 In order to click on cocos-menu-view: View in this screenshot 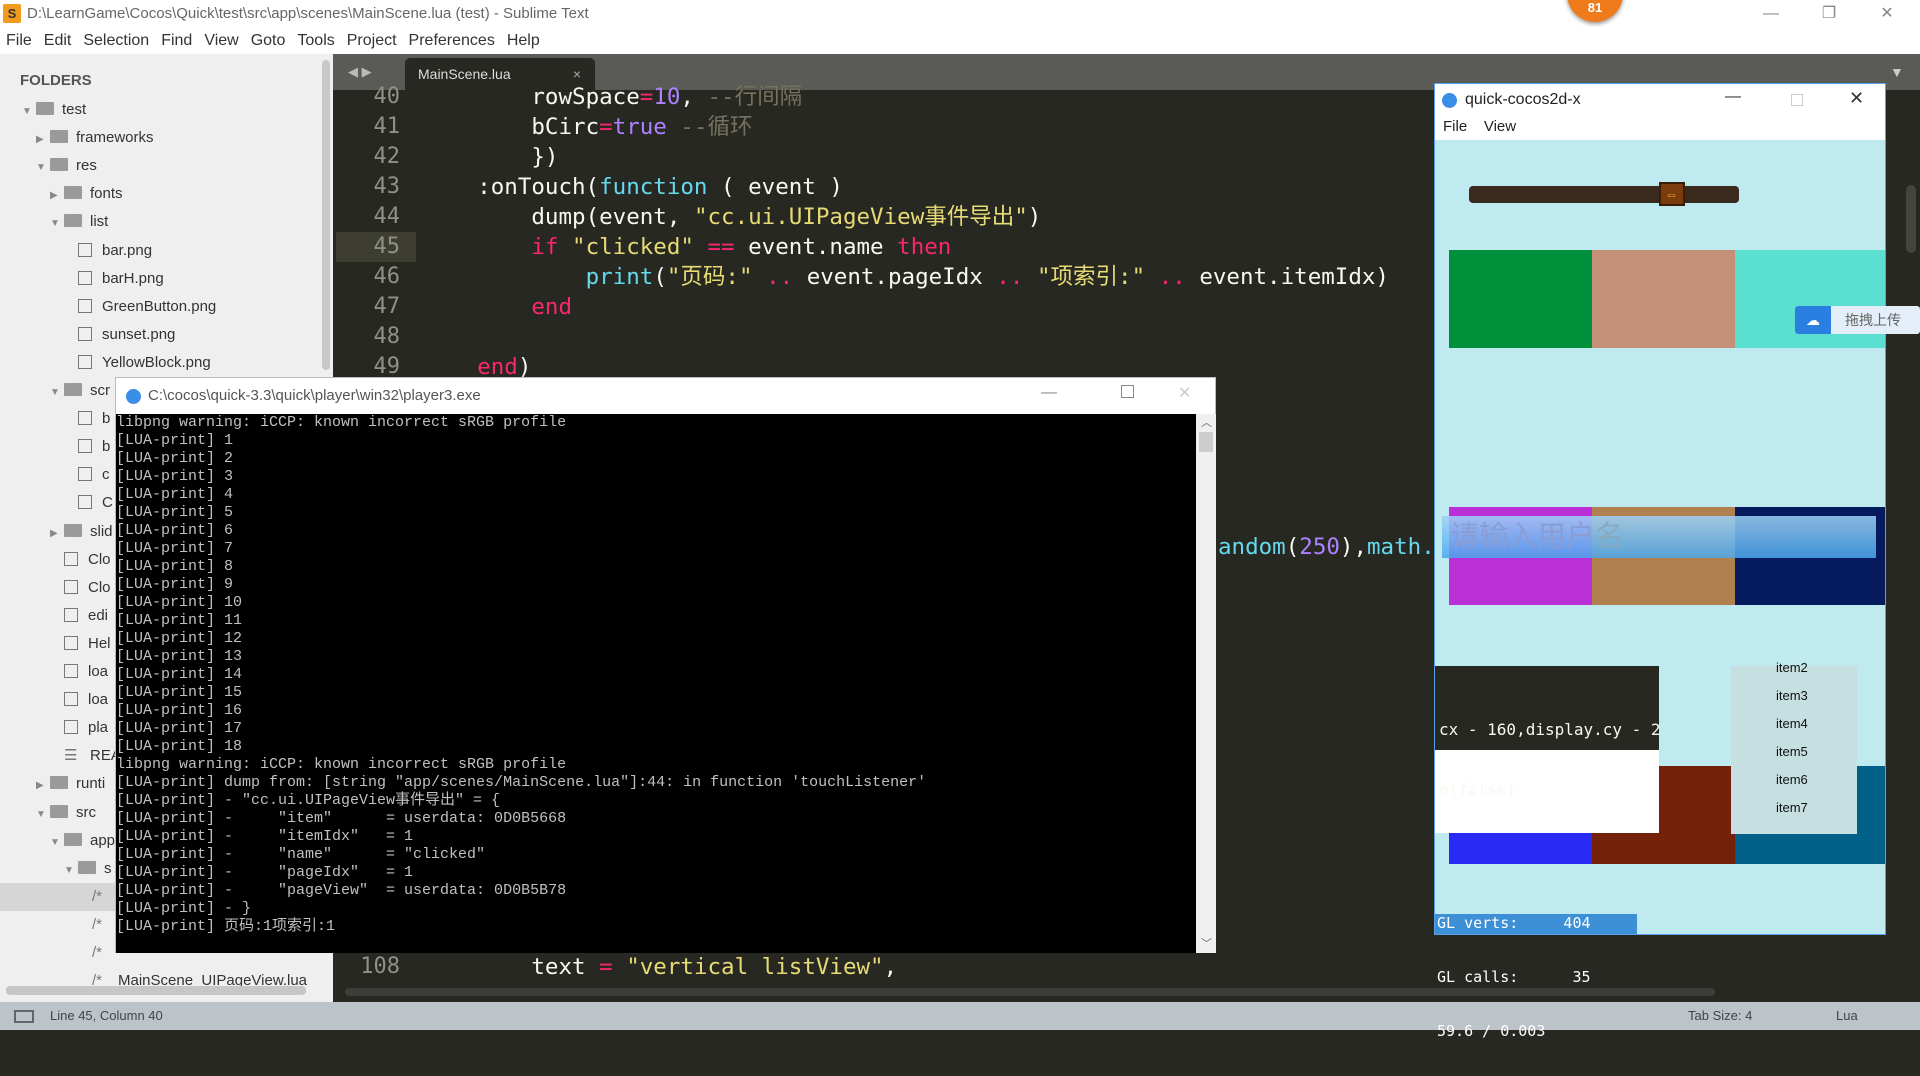, I will do `click(1500, 126)`.